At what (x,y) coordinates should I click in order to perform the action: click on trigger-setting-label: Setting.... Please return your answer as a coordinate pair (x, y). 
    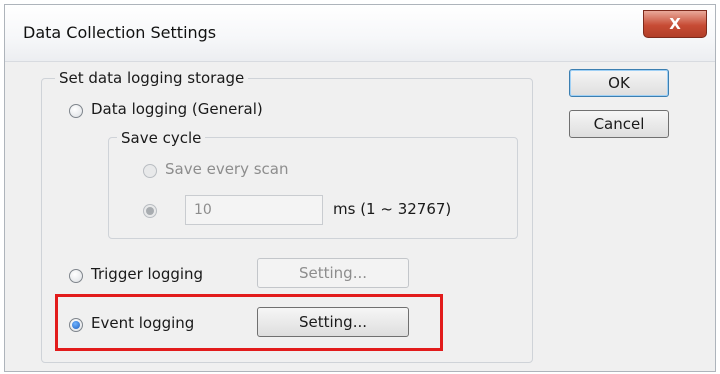
    Looking at the image, I should click on (332, 273).